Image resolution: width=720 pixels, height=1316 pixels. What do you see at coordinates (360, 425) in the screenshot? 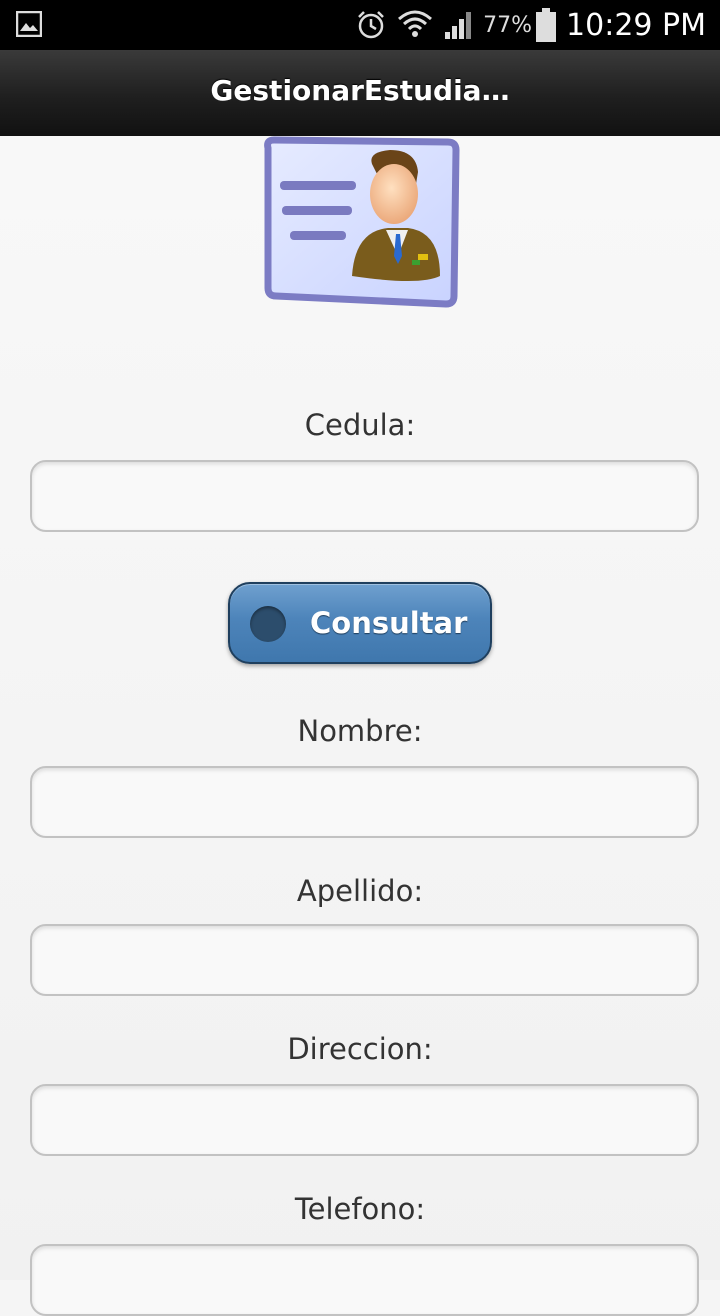
I see `cedula-label: Cedula:` at bounding box center [360, 425].